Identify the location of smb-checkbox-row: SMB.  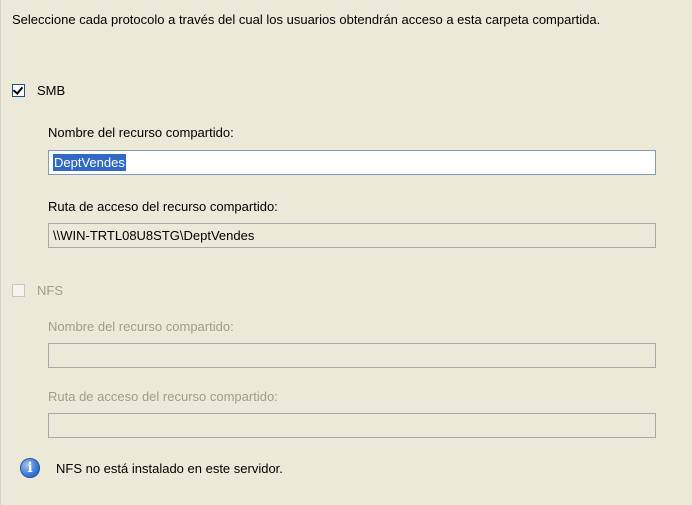
(38, 90).